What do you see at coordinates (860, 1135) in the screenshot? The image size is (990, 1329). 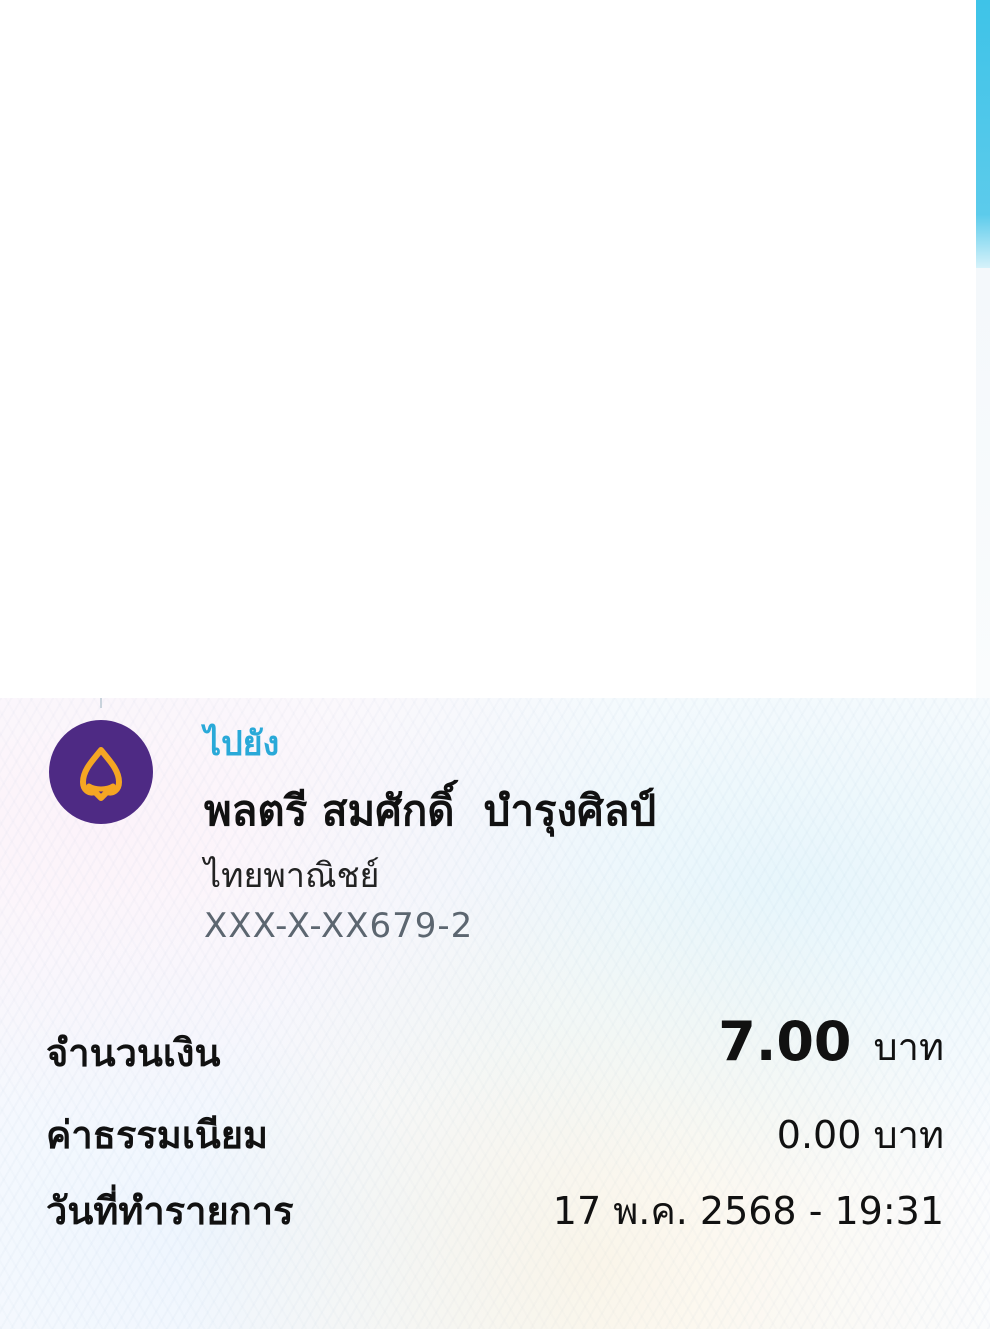 I see `fee-value: 0.00 บาท` at bounding box center [860, 1135].